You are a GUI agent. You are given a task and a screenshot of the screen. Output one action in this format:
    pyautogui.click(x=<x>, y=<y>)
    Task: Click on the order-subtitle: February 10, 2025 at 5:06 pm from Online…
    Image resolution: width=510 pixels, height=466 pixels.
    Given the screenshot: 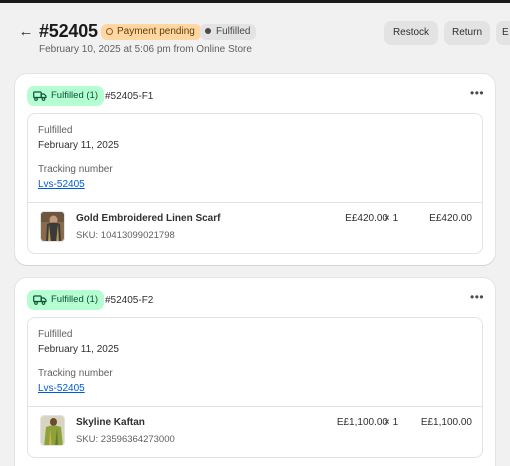 What is the action you would take?
    pyautogui.click(x=145, y=49)
    